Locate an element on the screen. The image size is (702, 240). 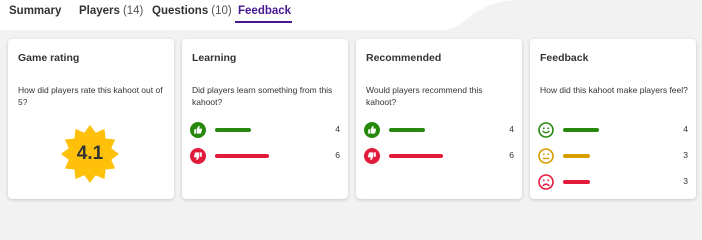
rating-badge: 4.1 is located at coordinates (90, 154).